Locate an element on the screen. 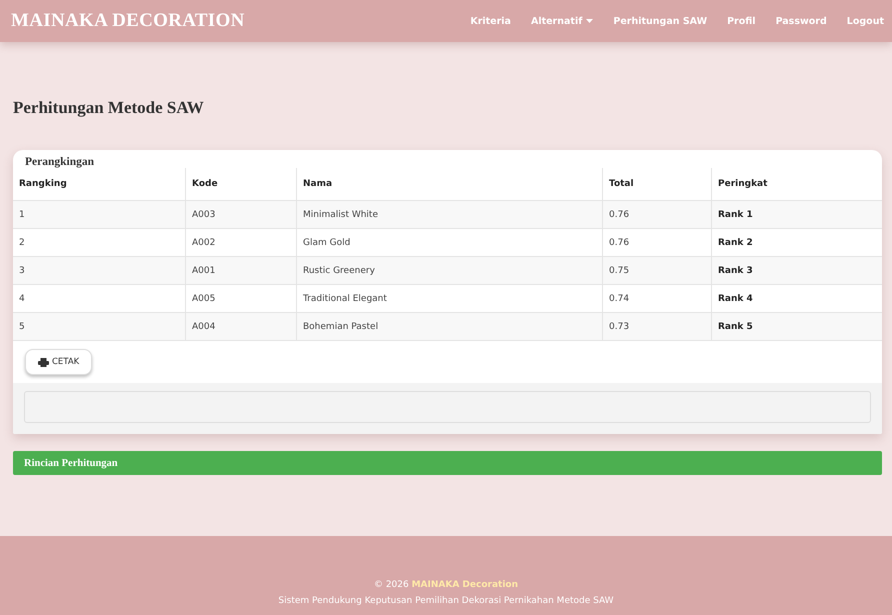 This screenshot has height=615, width=892. table-cell: 0.75 is located at coordinates (657, 270).